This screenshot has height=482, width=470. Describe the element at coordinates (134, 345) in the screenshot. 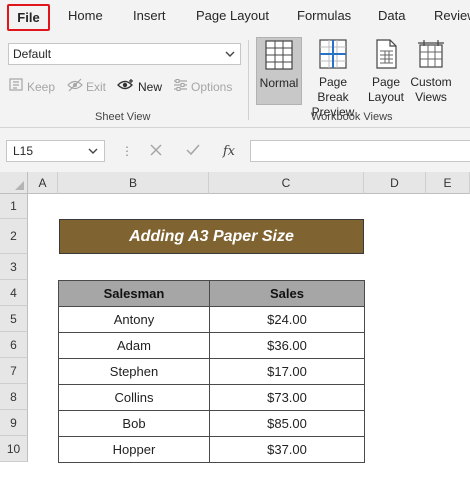

I see `salesman-cell: Adam` at that location.